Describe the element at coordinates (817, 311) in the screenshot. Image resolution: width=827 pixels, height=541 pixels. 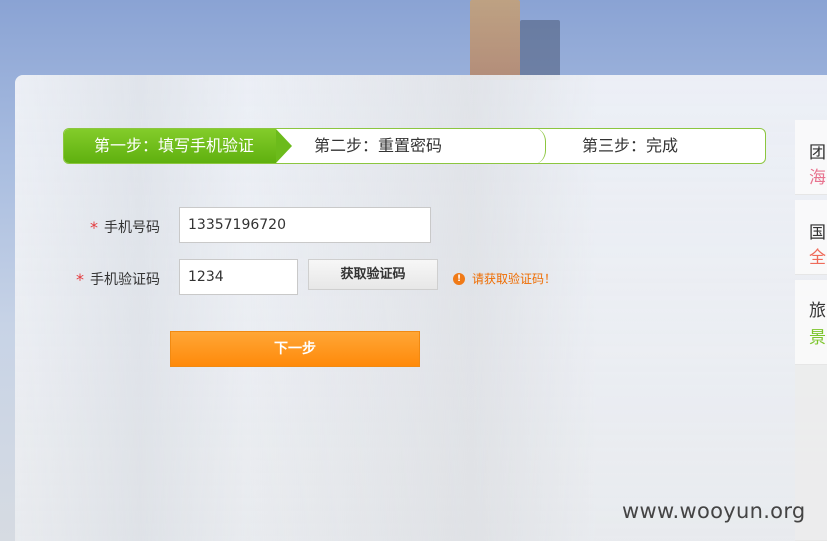
I see `side-card-title: 旅` at that location.